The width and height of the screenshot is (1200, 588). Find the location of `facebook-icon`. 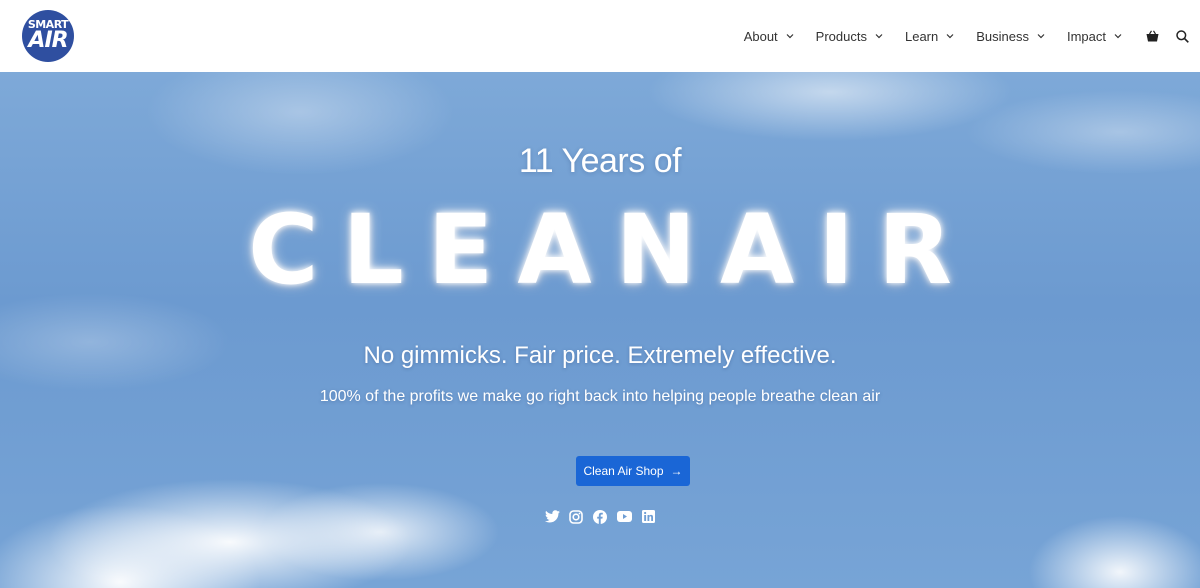

facebook-icon is located at coordinates (600, 516).